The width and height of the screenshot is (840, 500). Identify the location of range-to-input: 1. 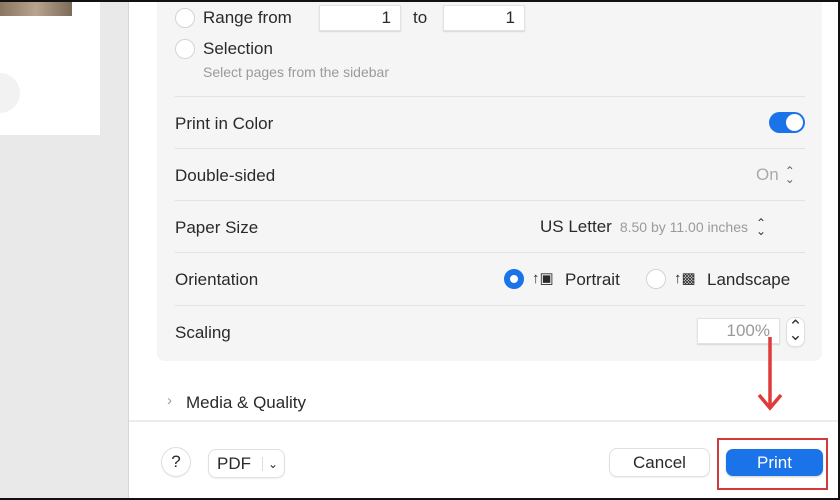
(484, 18).